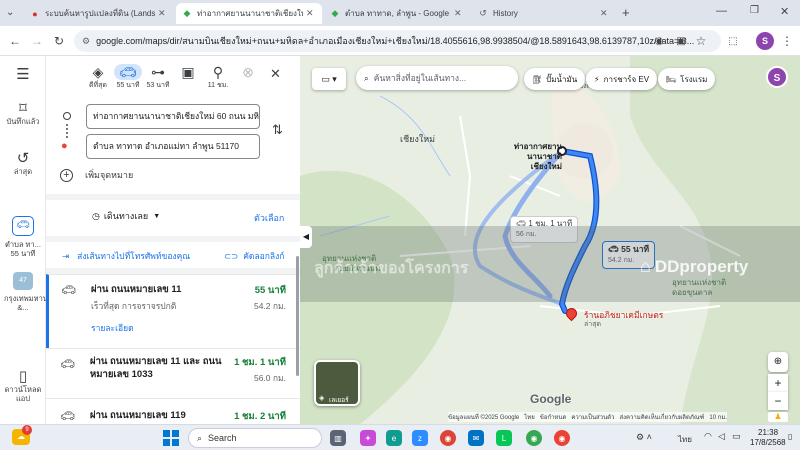 This screenshot has height=450, width=800. I want to click on bicycle-icon: ⊗, so click(248, 72).